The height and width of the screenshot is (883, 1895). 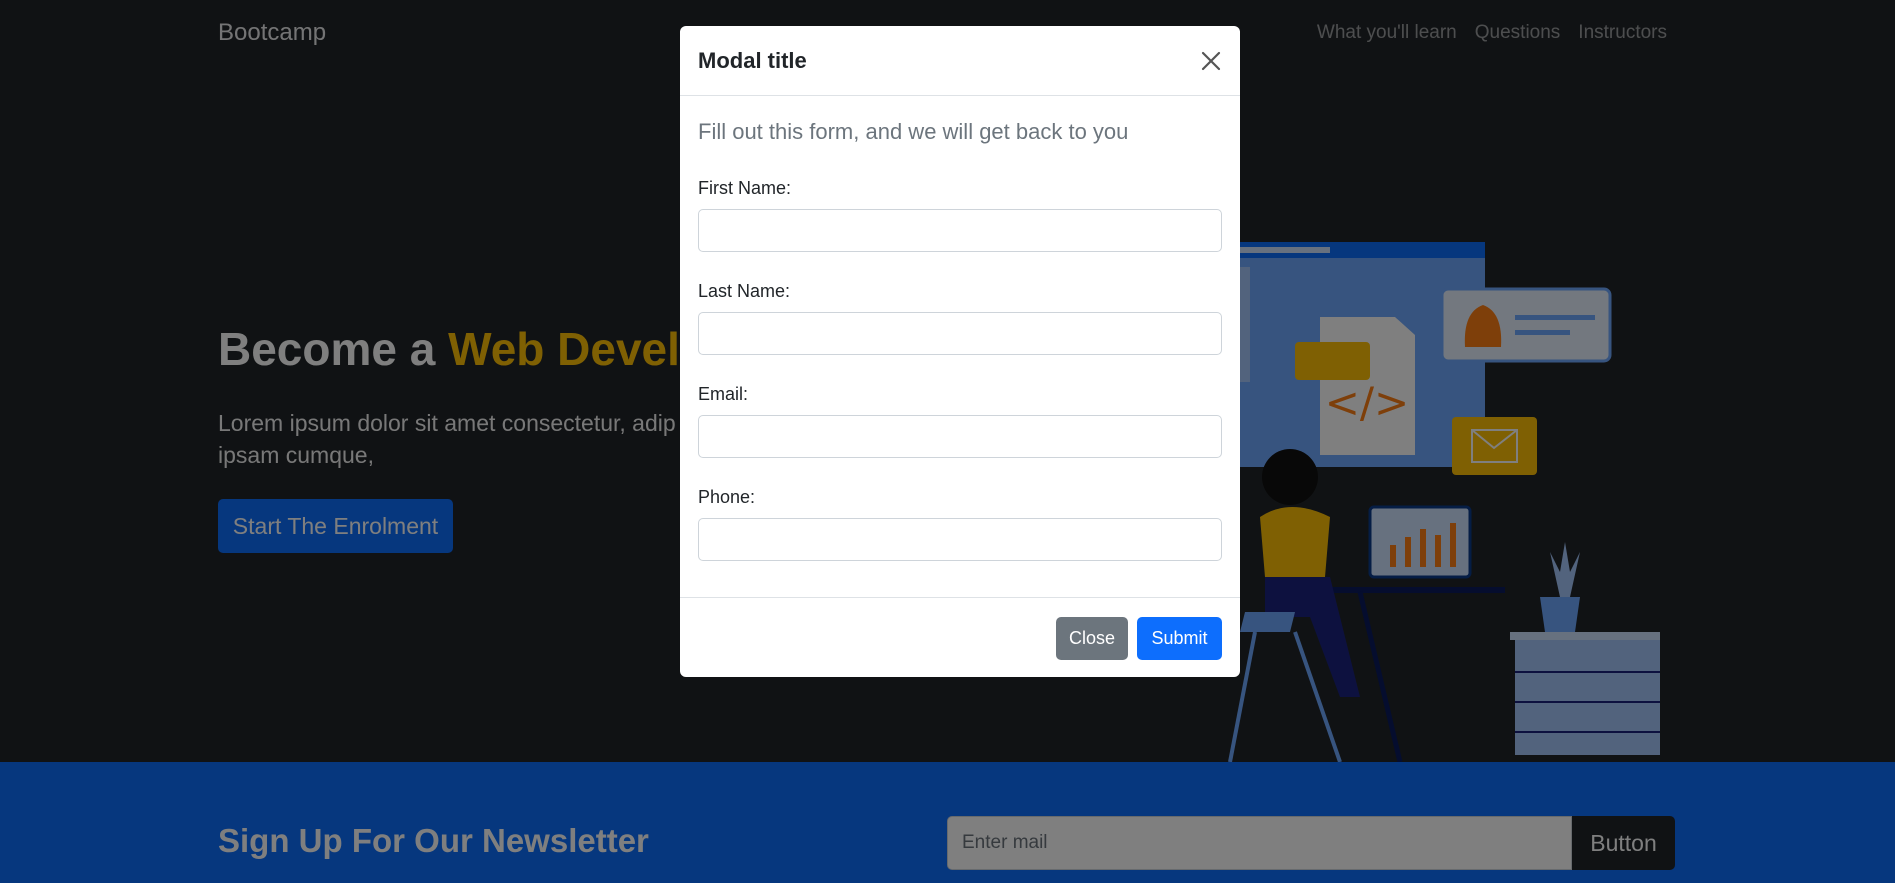 I want to click on phone-label: Phone:, so click(x=727, y=497).